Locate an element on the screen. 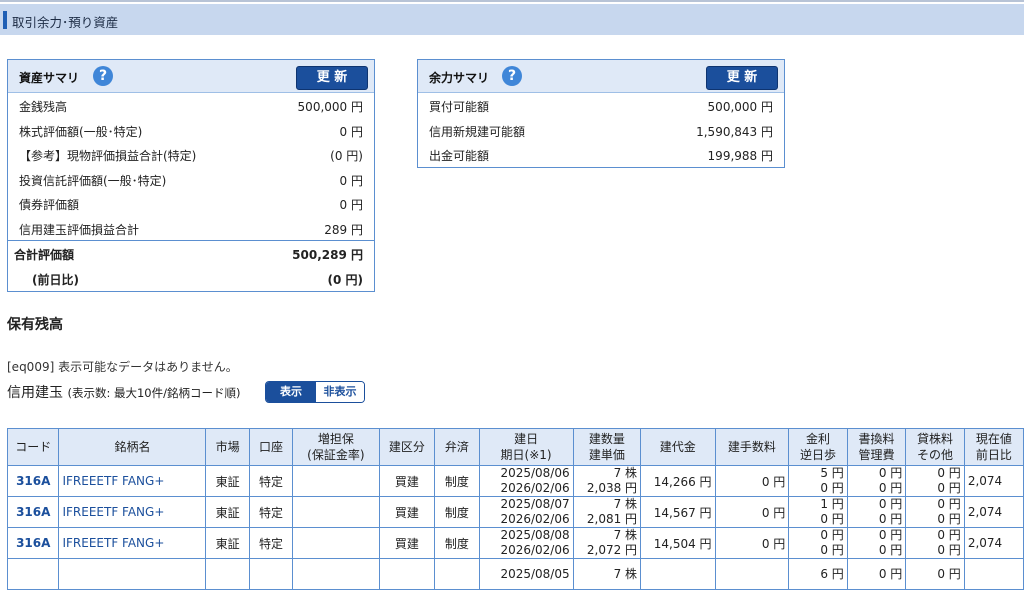 The height and width of the screenshot is (590, 1024). summary-row: 信用建玉評価損益合計 289 円 is located at coordinates (191, 228).